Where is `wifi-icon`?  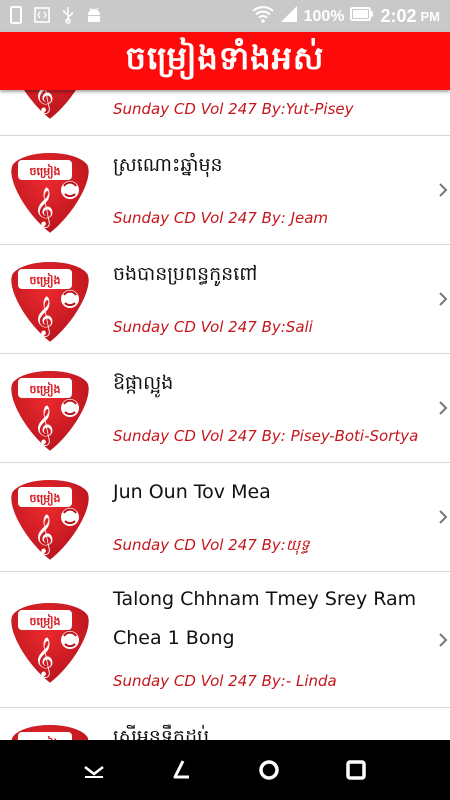
wifi-icon is located at coordinates (262, 16).